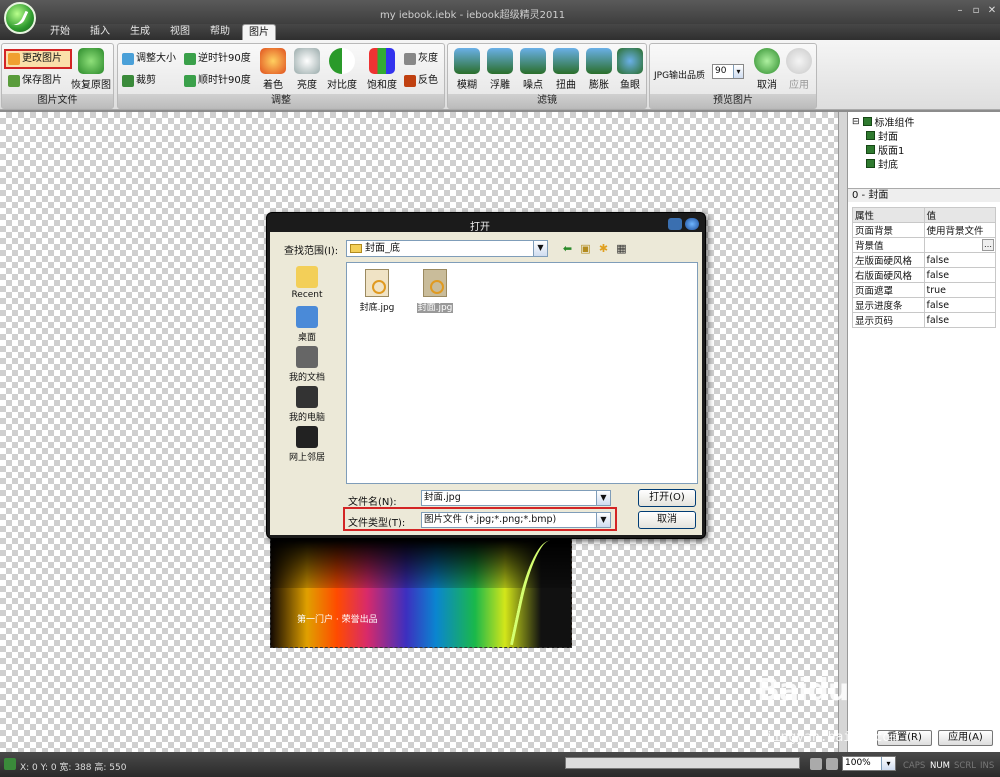 The width and height of the screenshot is (1000, 777). Describe the element at coordinates (307, 364) in the screenshot. I see `place-documents: 我的文档` at that location.